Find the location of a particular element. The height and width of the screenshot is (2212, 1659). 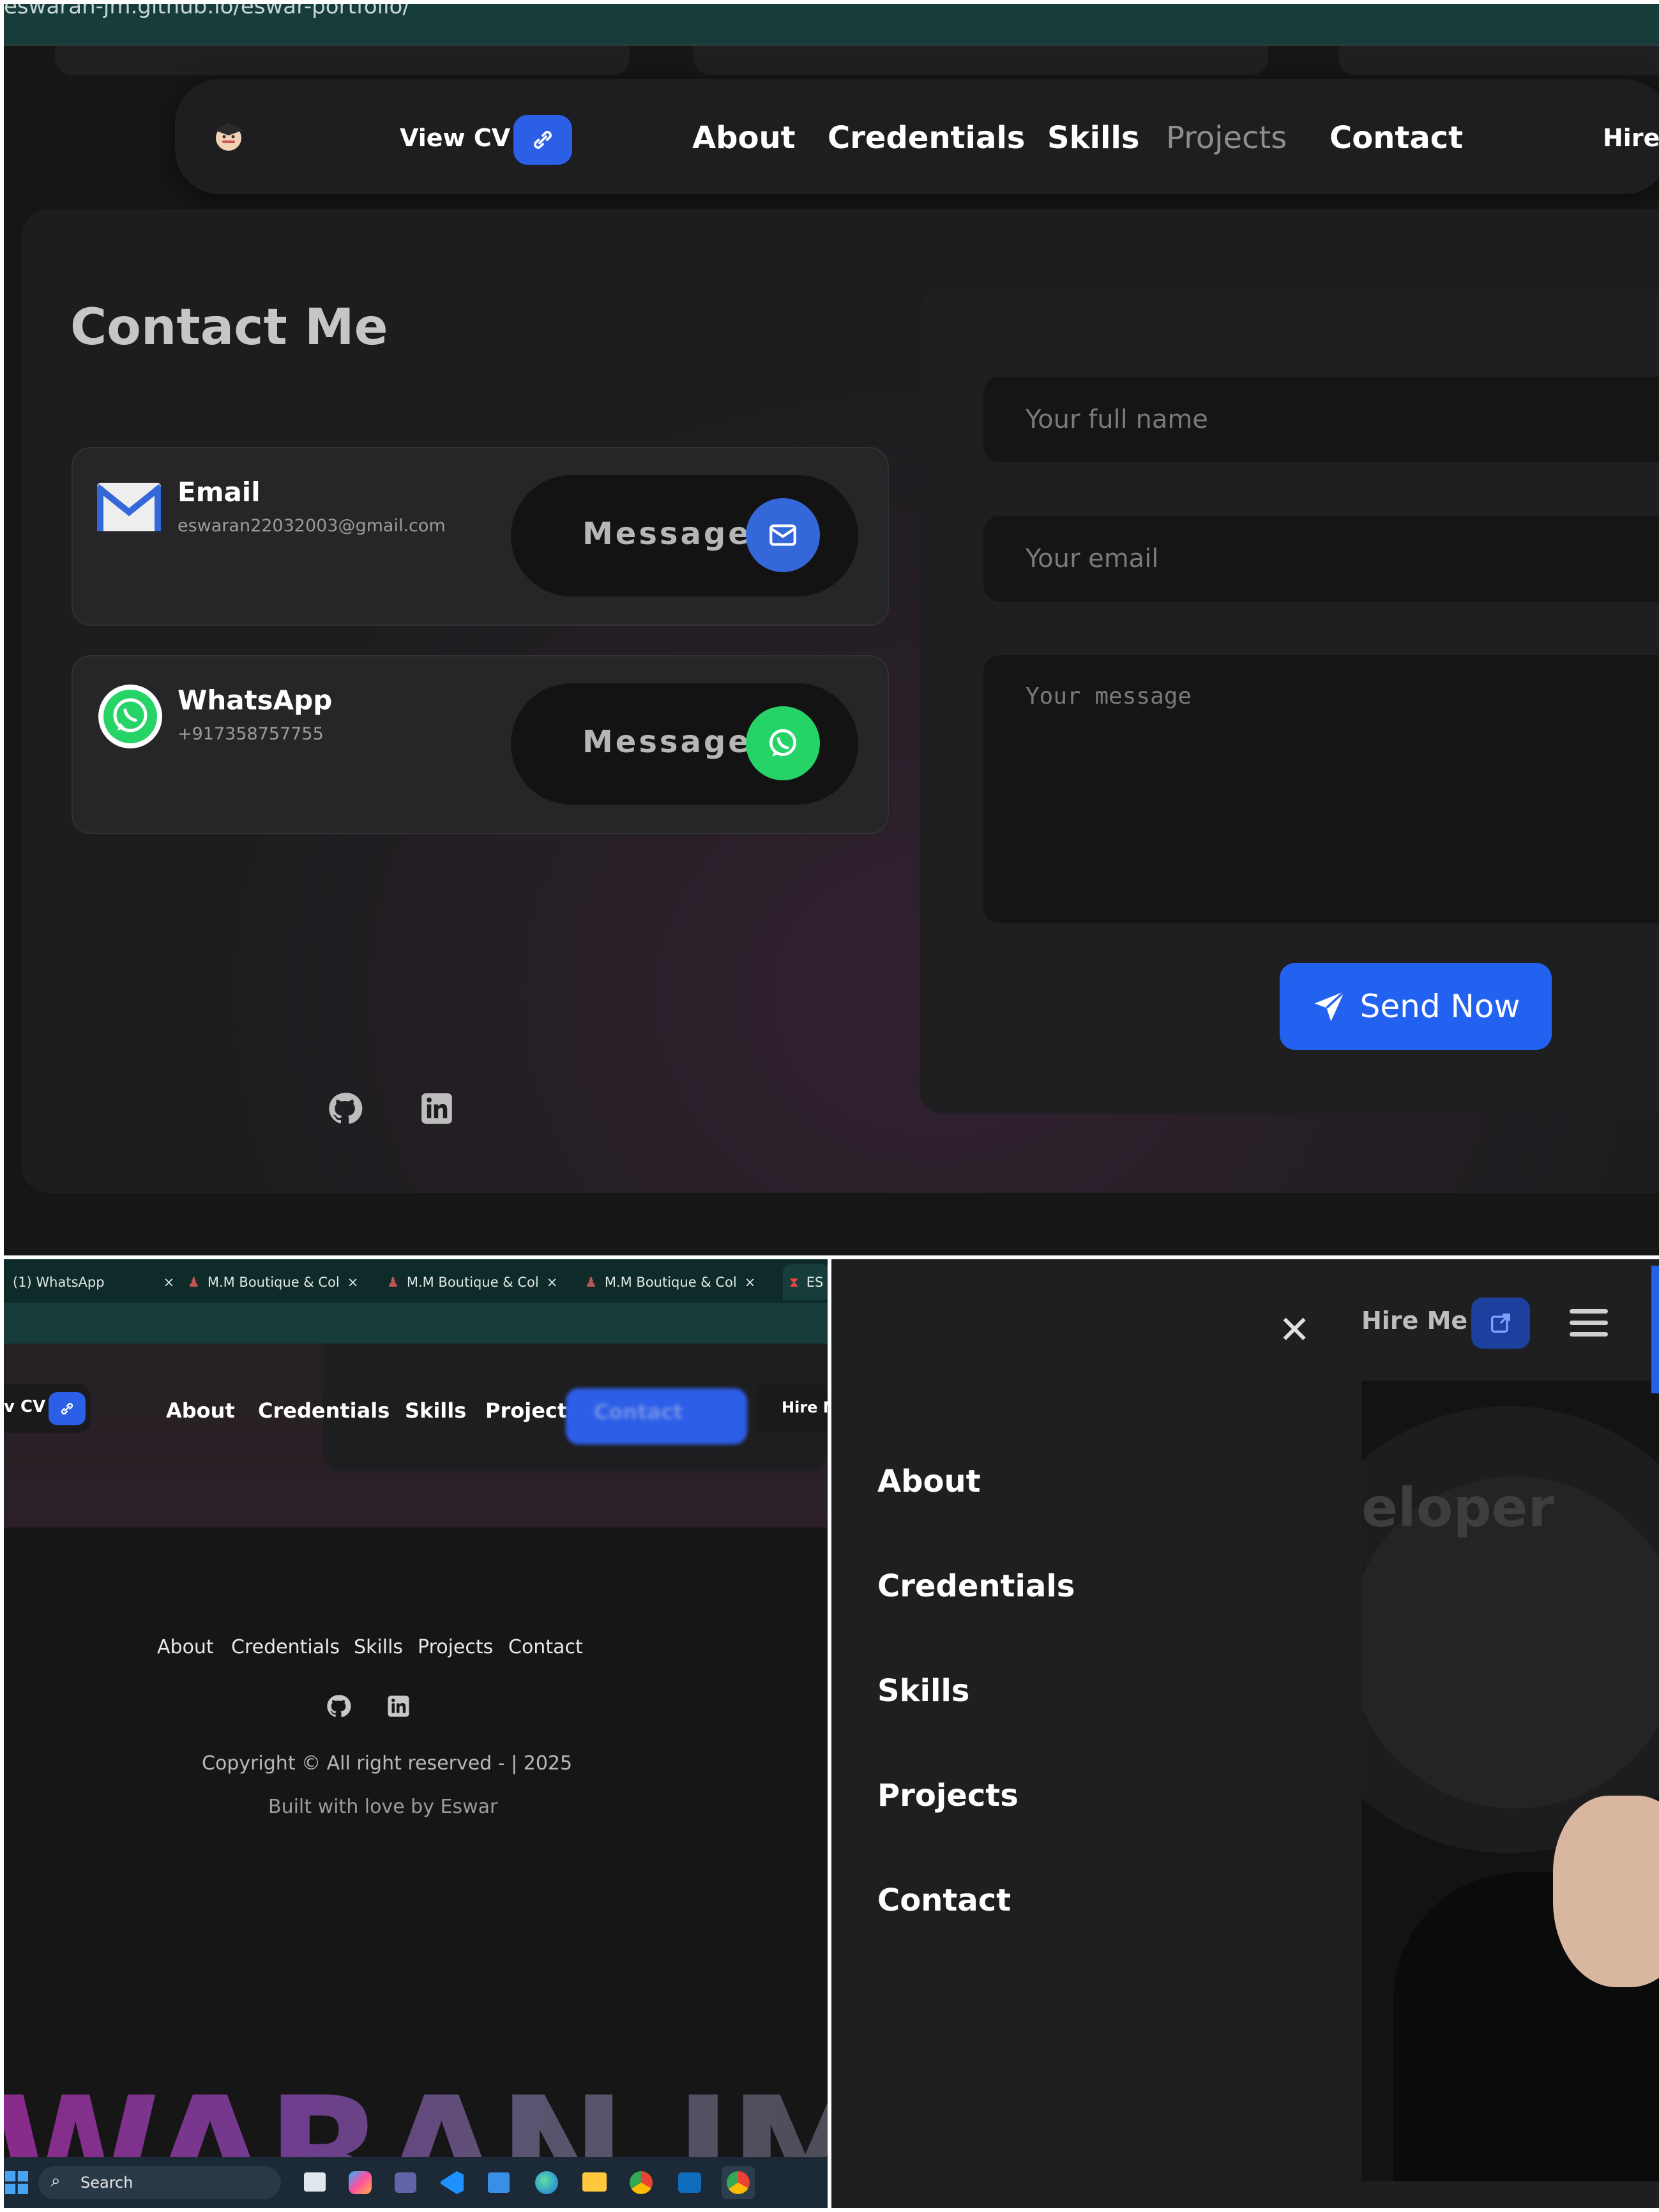

whatsapp-icon is located at coordinates (783, 743).